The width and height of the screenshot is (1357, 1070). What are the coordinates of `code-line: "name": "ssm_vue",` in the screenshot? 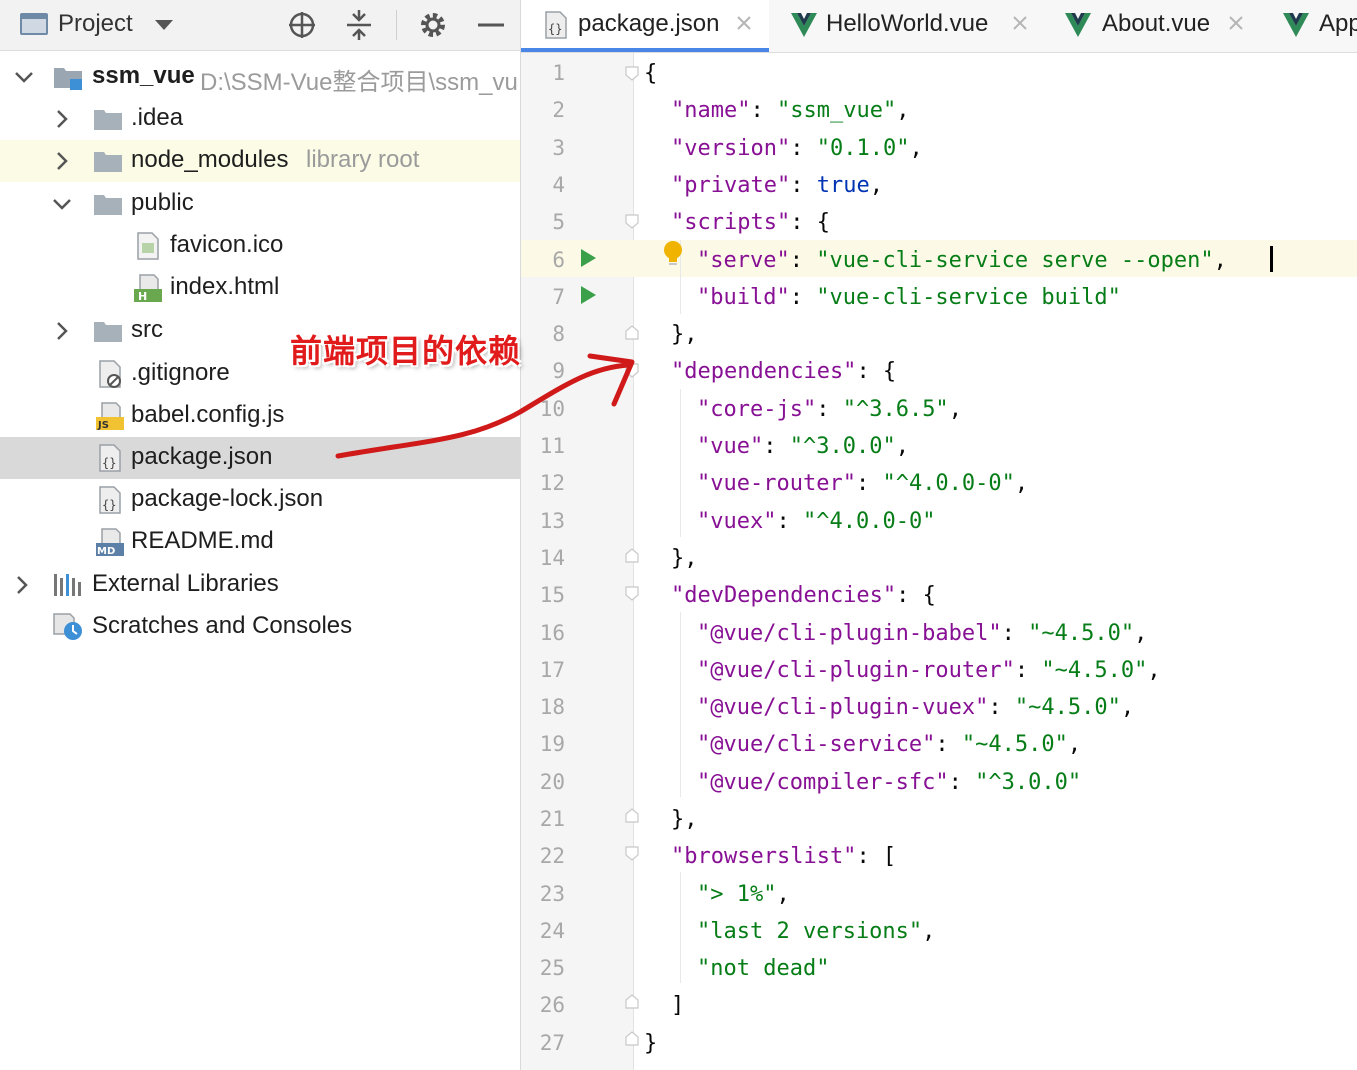 It's located at (790, 110).